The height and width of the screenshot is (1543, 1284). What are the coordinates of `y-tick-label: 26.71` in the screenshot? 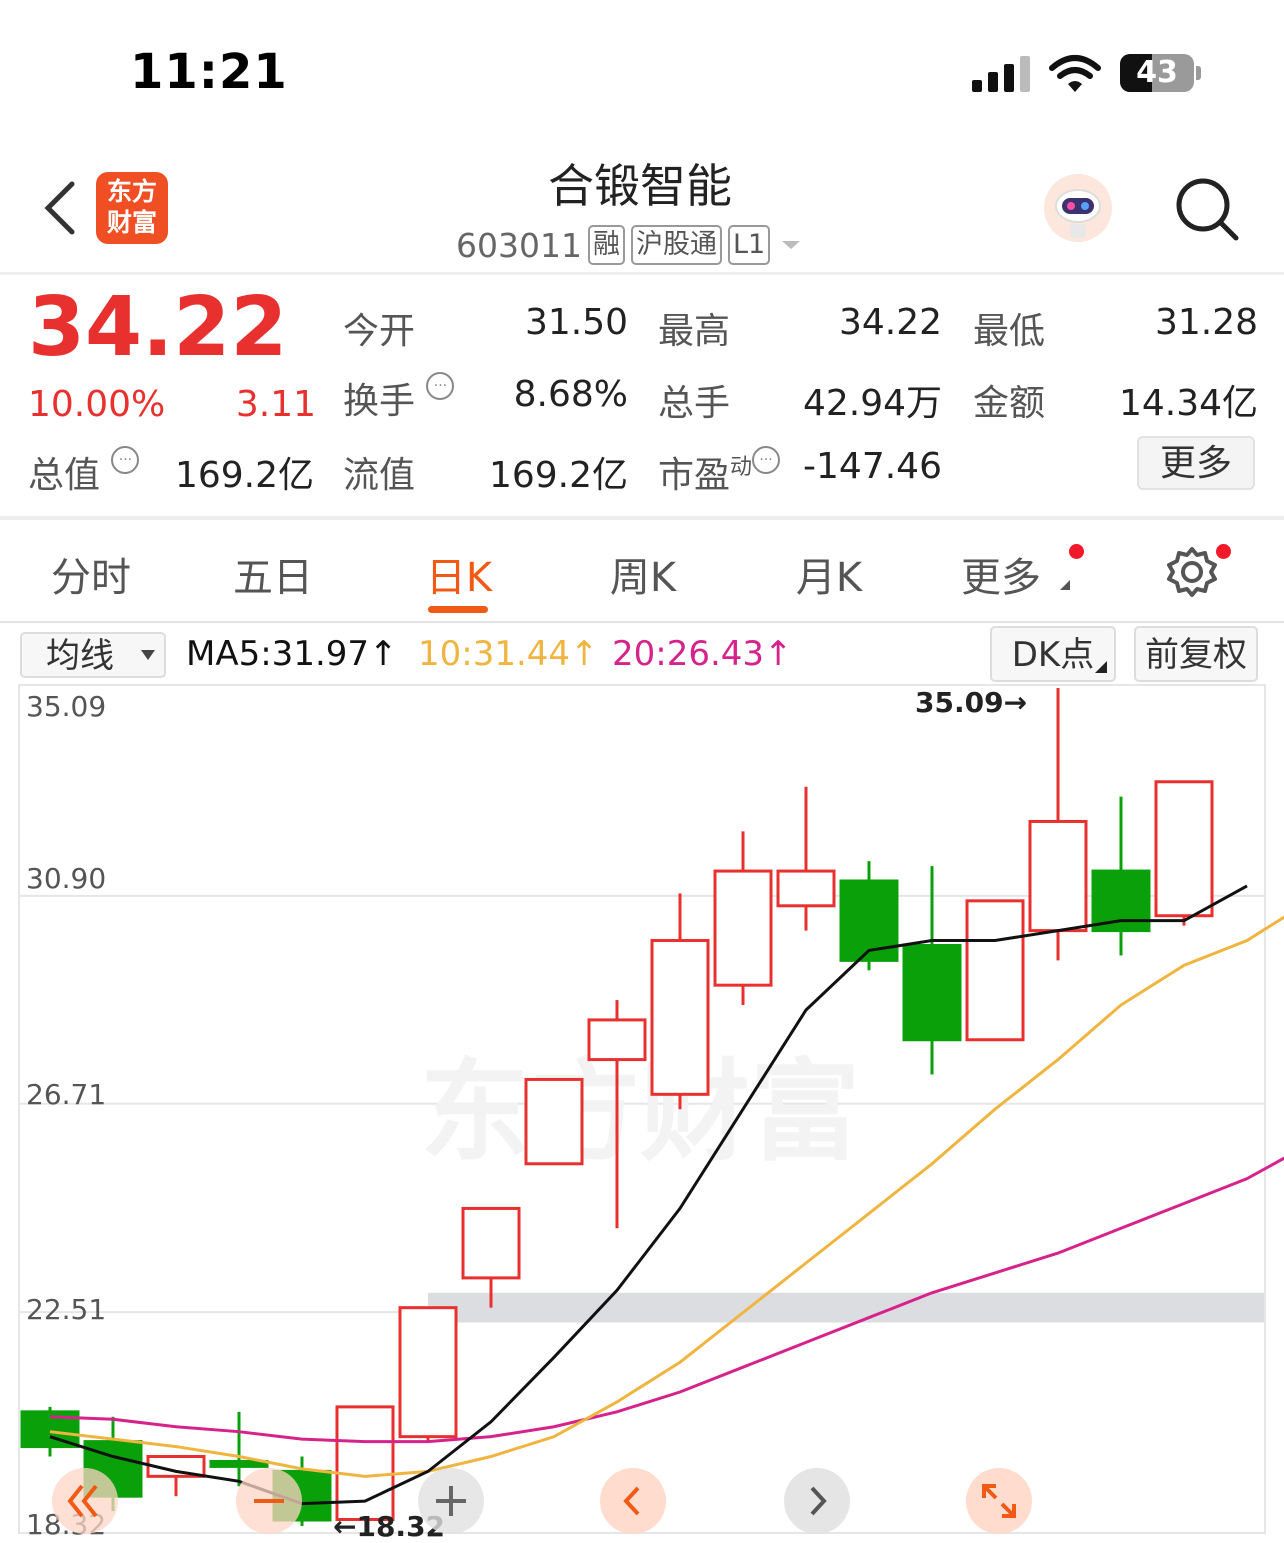 It's located at (66, 1094).